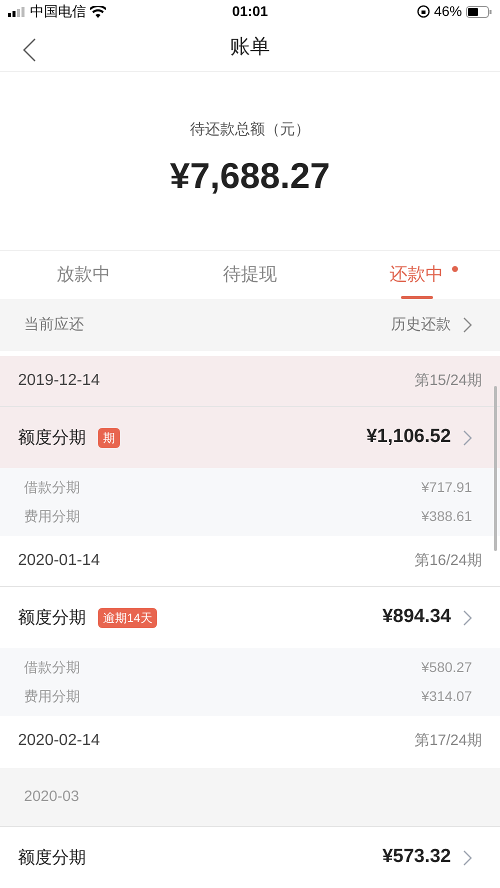  Describe the element at coordinates (416, 298) in the screenshot. I see `tab-indicator` at that location.